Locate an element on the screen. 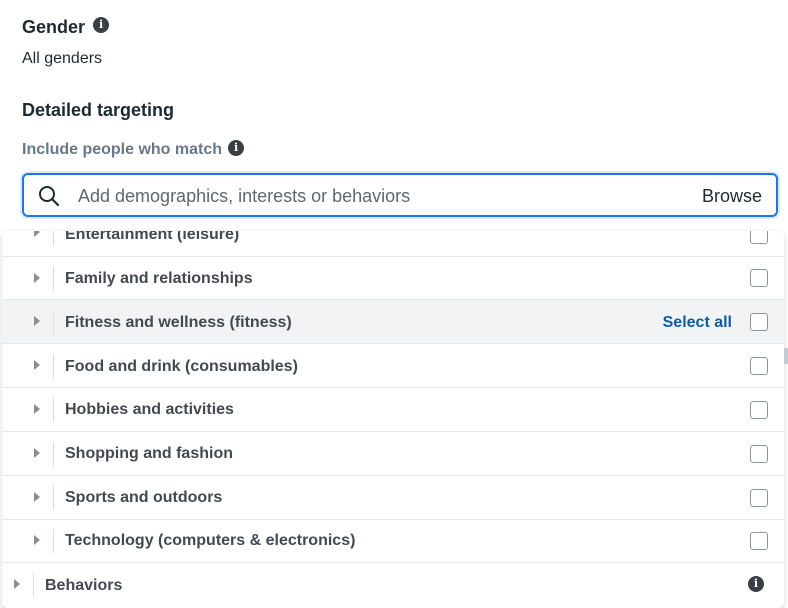 The width and height of the screenshot is (788, 608). gender-section-title: Gender i is located at coordinates (66, 27).